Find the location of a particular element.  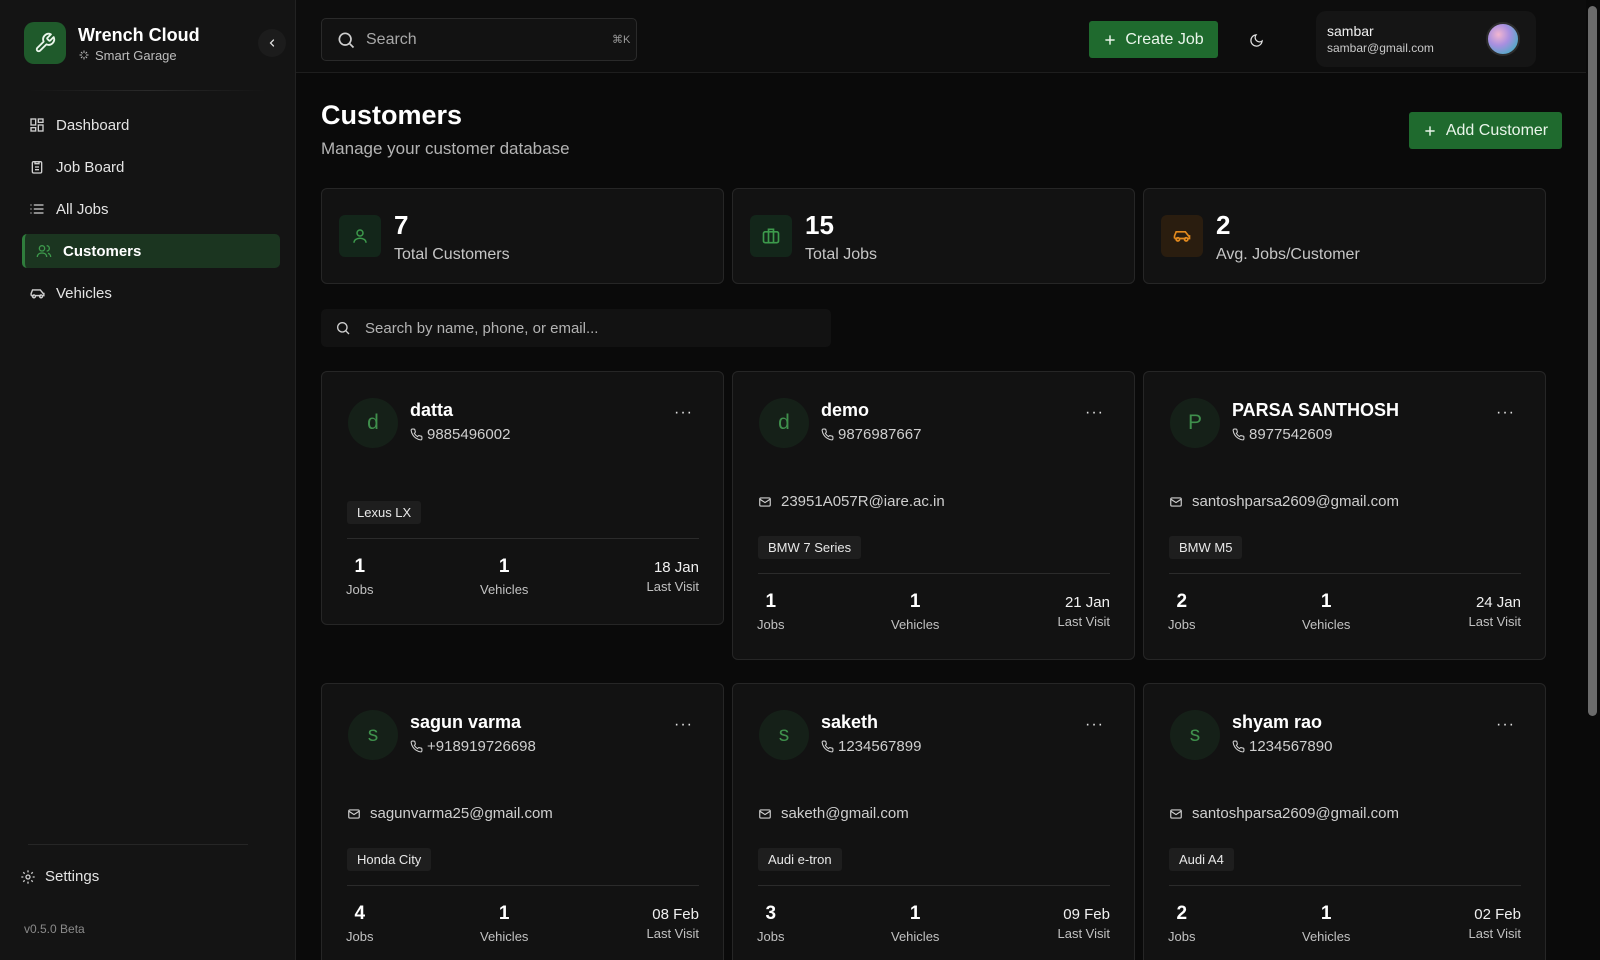

sidebar-item-all-jobs: All Jobs is located at coordinates (151, 209).